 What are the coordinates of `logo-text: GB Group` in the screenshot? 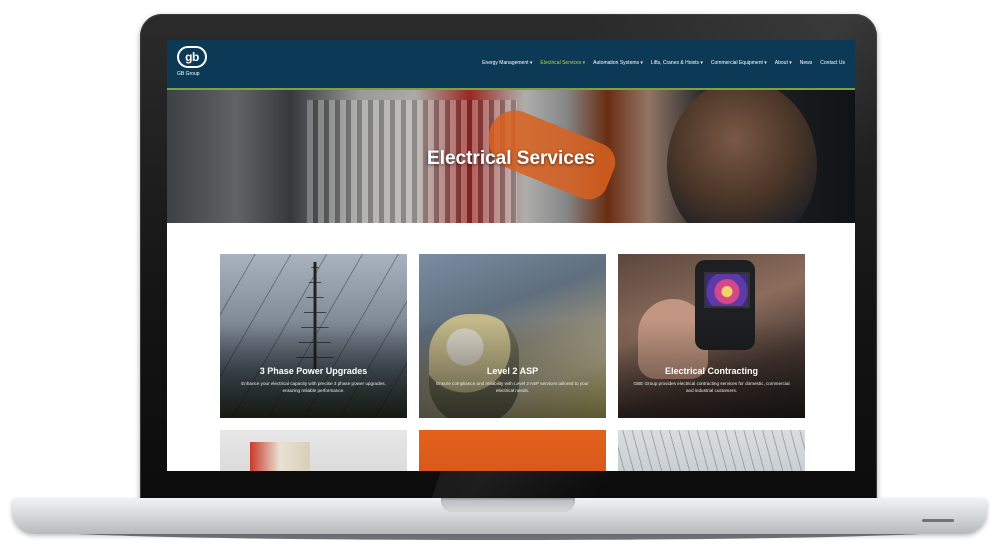 It's located at (188, 74).